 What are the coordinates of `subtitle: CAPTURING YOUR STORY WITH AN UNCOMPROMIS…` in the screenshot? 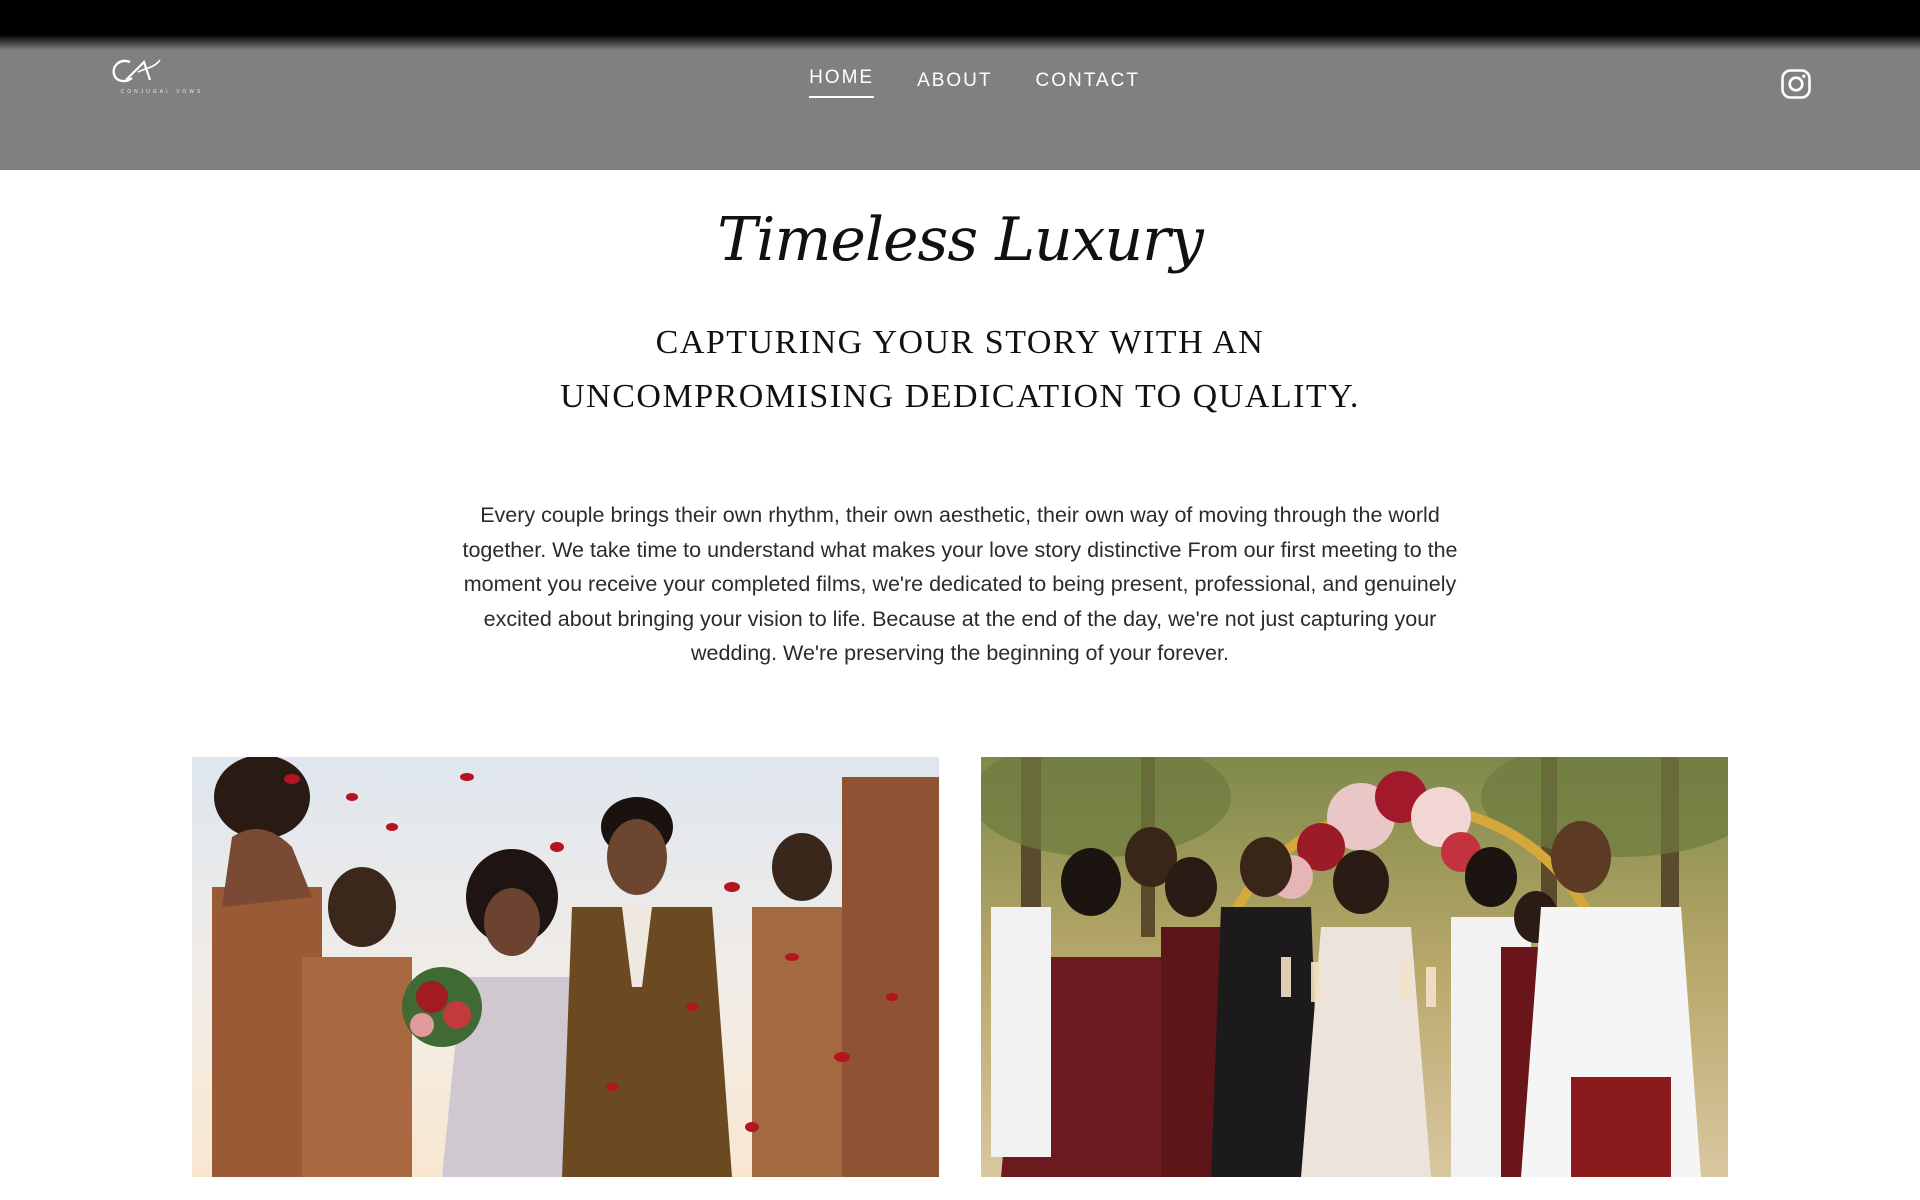 It's located at (960, 370).